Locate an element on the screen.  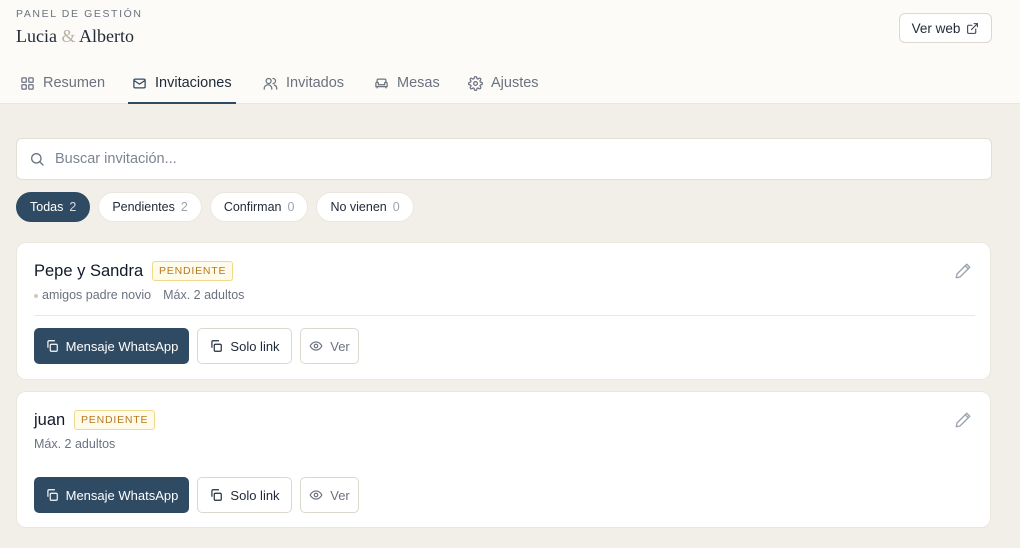
tab-ajustes: Ajustes is located at coordinates (503, 87).